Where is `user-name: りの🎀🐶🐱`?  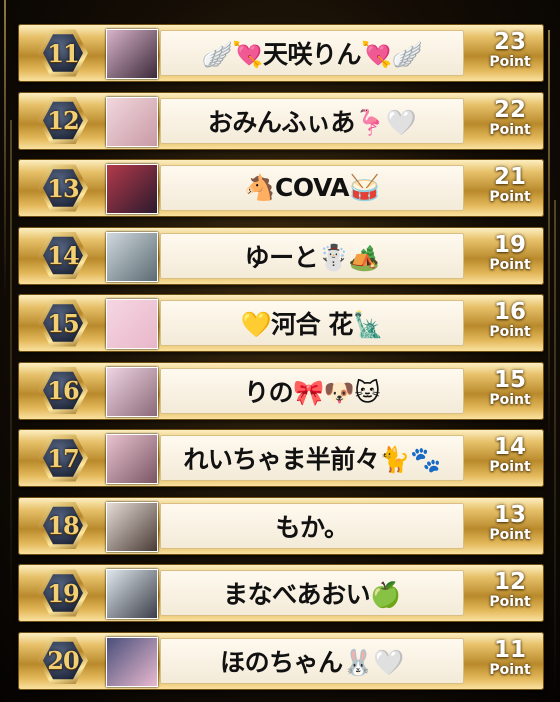
user-name: りの🎀🐶🐱 is located at coordinates (312, 392).